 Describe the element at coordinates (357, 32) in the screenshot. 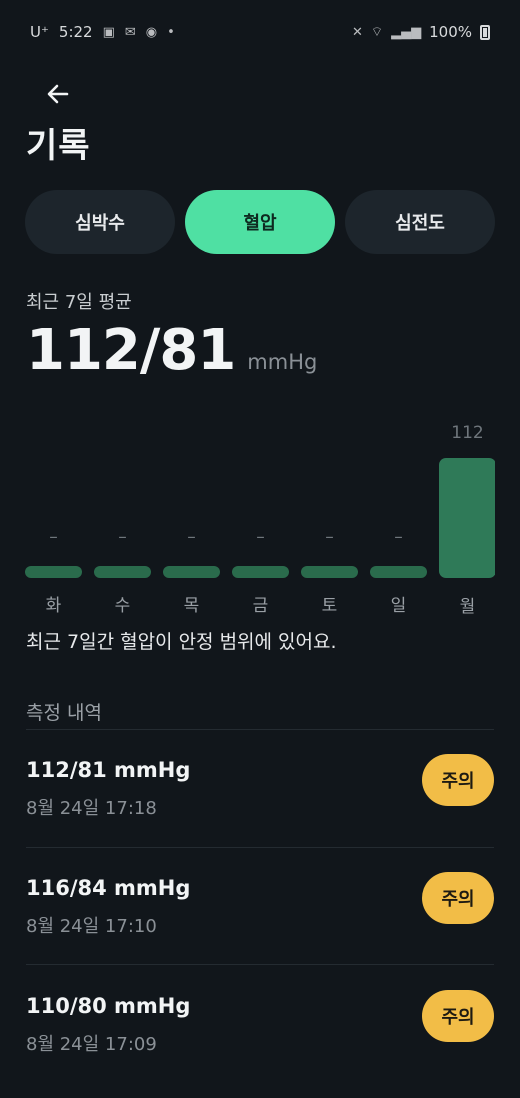

I see `mute-icon: ✕` at that location.